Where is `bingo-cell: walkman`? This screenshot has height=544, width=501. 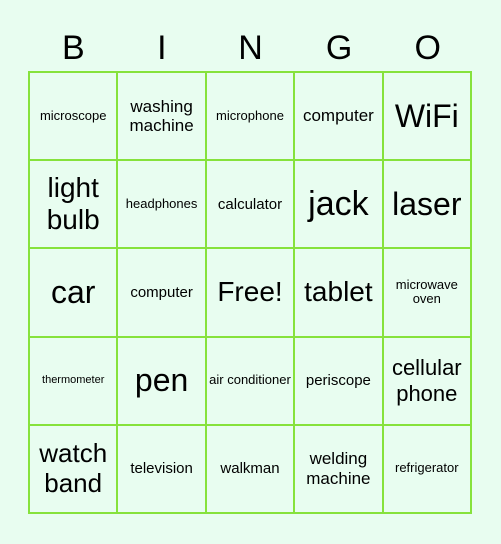 bingo-cell: walkman is located at coordinates (250, 468).